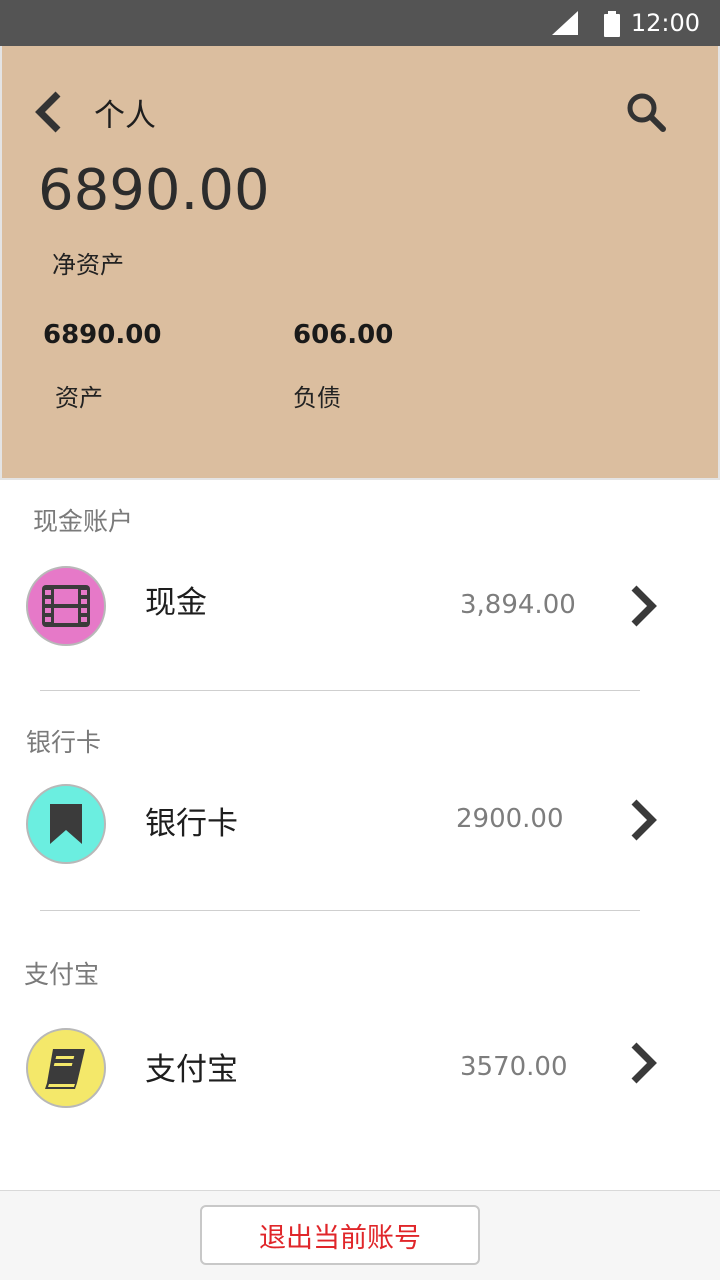 The height and width of the screenshot is (1280, 720). I want to click on back-icon, so click(50, 112).